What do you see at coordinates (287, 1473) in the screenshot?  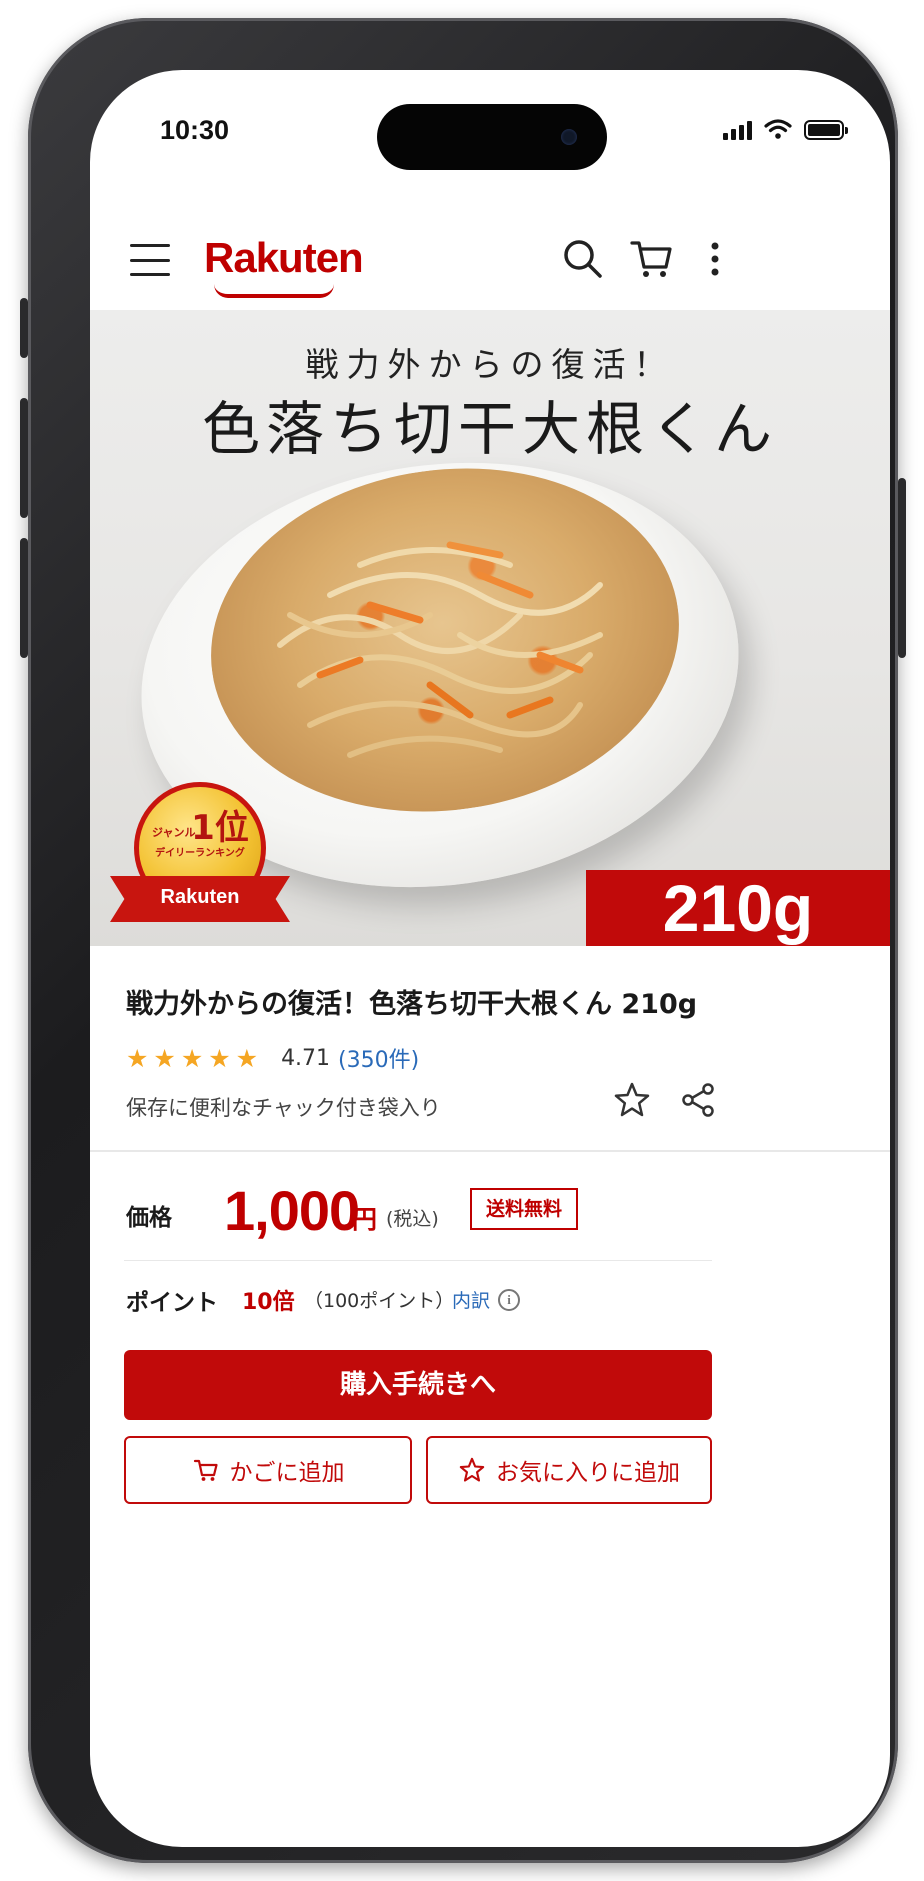 I see `add-to-cart-label: かごに追加` at bounding box center [287, 1473].